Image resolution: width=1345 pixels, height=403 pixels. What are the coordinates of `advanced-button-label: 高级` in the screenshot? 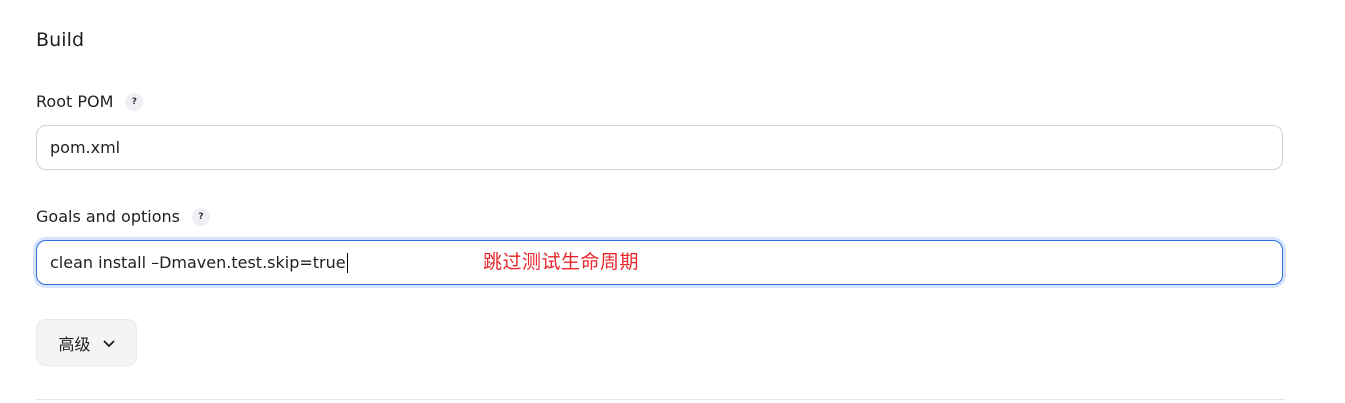 It's located at (74, 344).